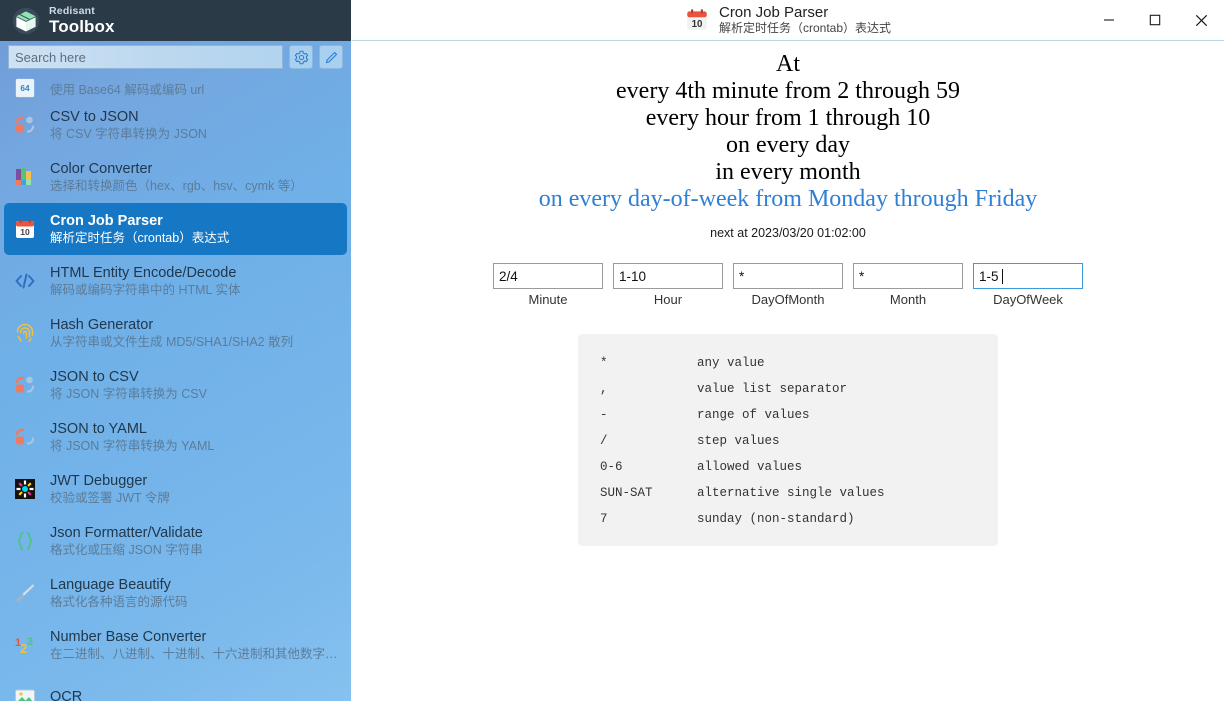 The width and height of the screenshot is (1224, 701). What do you see at coordinates (25, 125) in the screenshot?
I see `csv-json-icon` at bounding box center [25, 125].